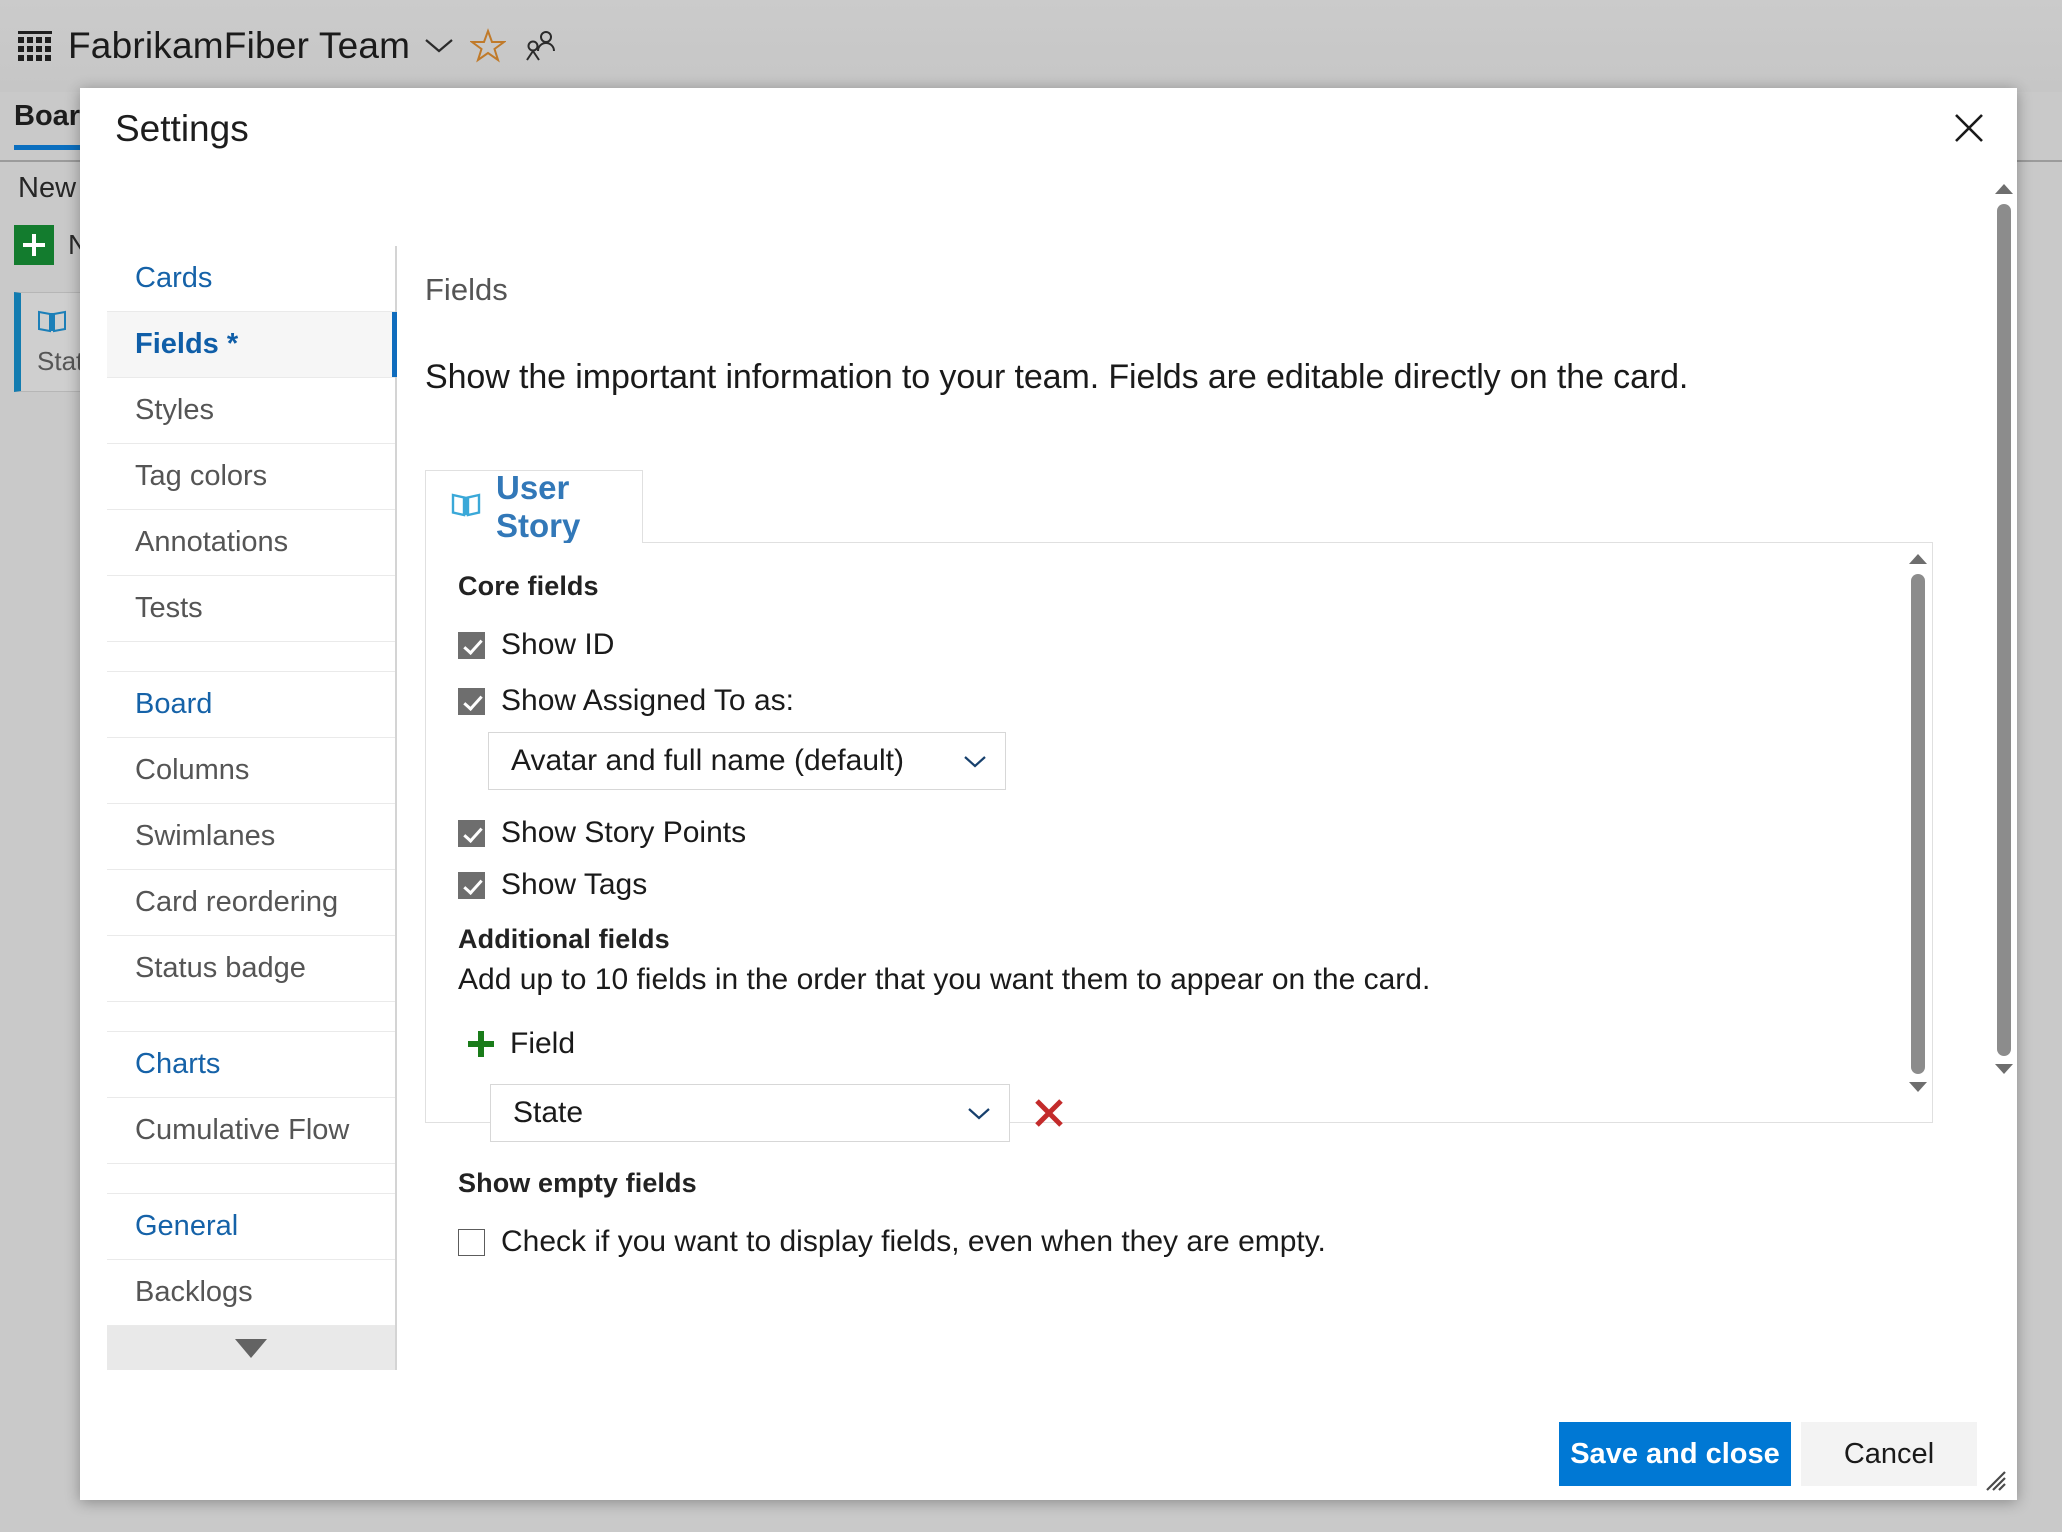 The width and height of the screenshot is (2062, 1532). I want to click on assigned-to-display-value: Avatar and full name (default), so click(708, 760).